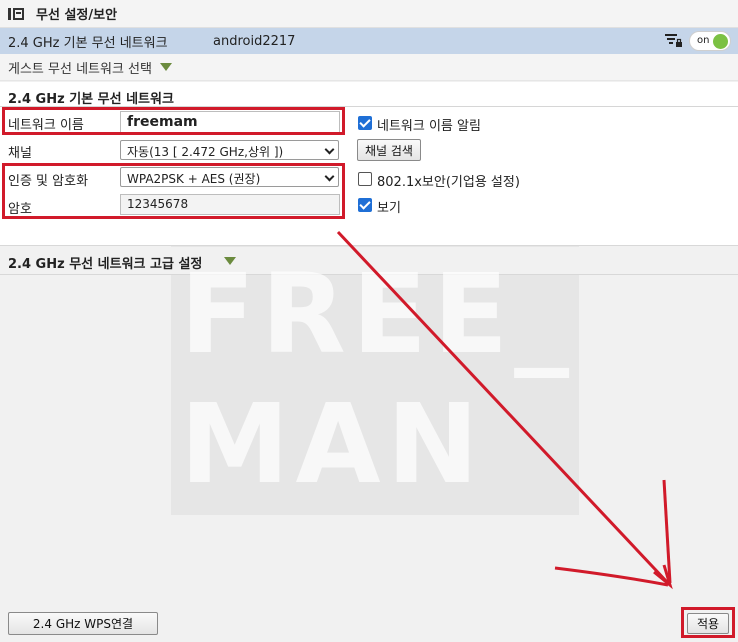  I want to click on page-title: 무선 설정/보안, so click(77, 15).